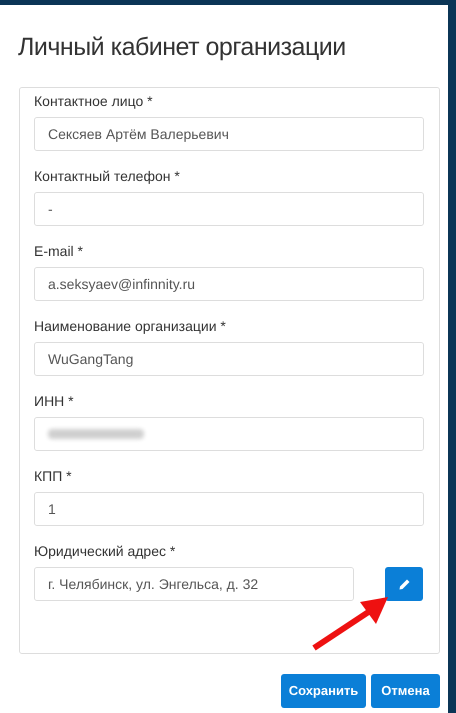 The image size is (456, 713). Describe the element at coordinates (405, 691) in the screenshot. I see `cancel-button: Отмена` at that location.